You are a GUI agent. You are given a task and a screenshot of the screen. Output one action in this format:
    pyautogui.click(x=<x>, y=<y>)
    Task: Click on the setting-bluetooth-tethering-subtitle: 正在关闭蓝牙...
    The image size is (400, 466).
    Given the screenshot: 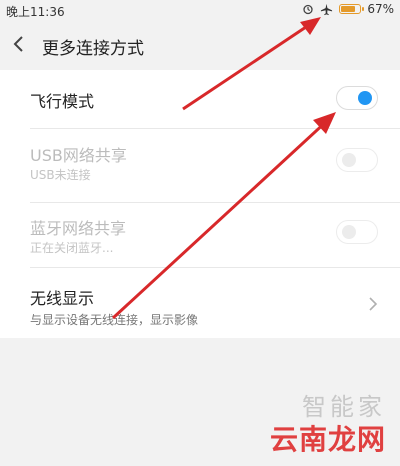 What is the action you would take?
    pyautogui.click(x=72, y=248)
    